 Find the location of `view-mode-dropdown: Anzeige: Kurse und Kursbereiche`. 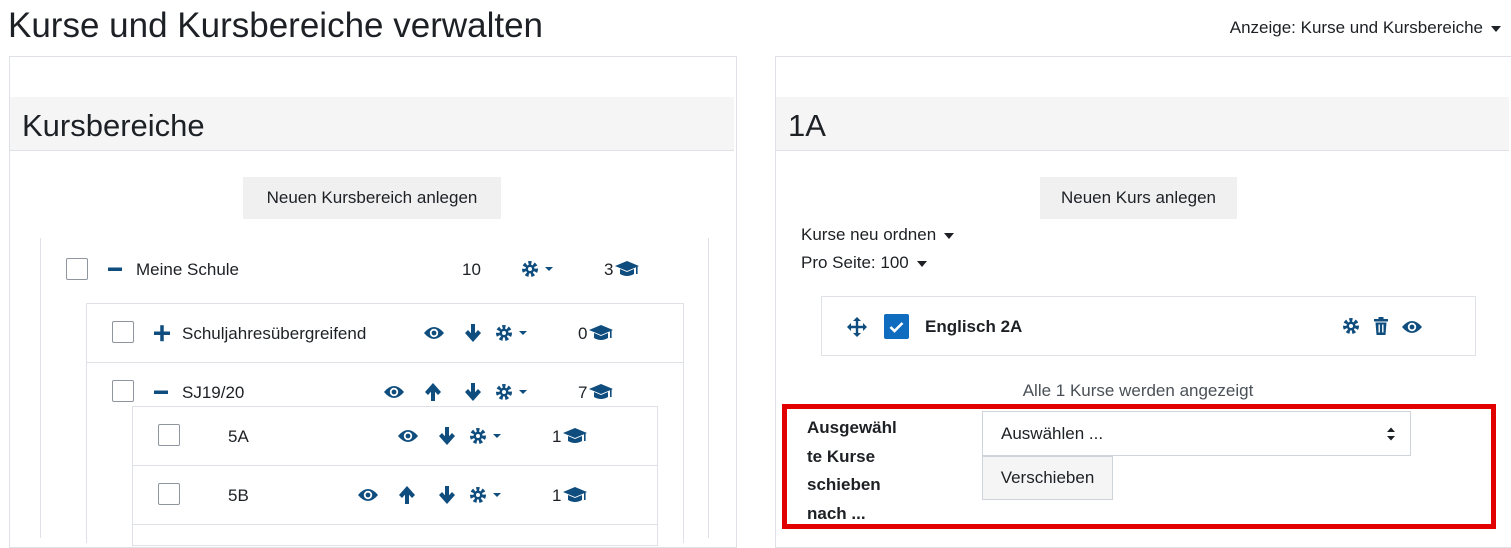

view-mode-dropdown: Anzeige: Kurse und Kursbereiche is located at coordinates (1365, 28).